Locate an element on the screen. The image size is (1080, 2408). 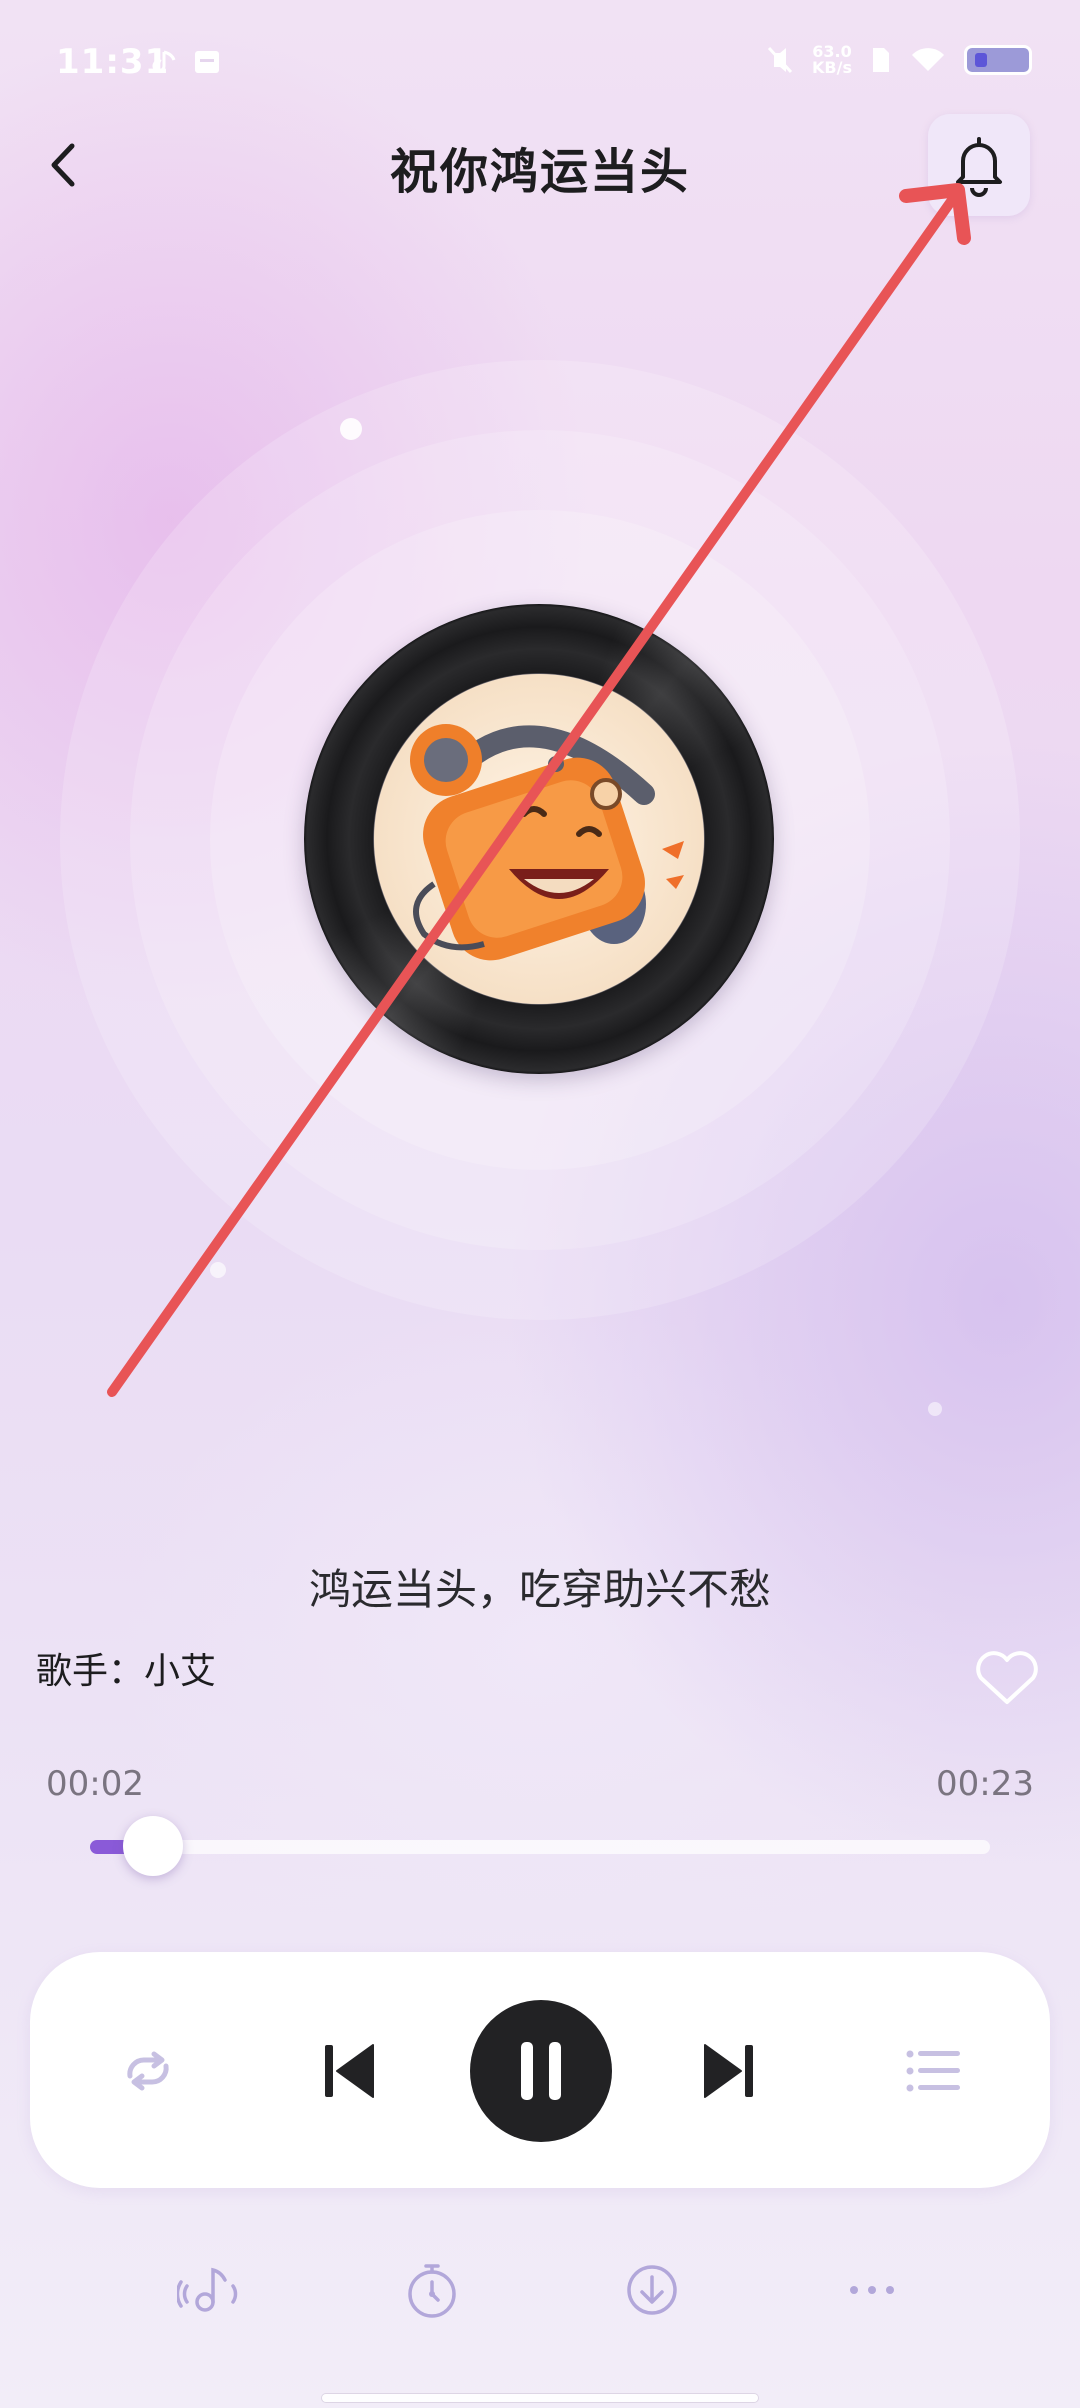
bell-icon is located at coordinates (979, 167).